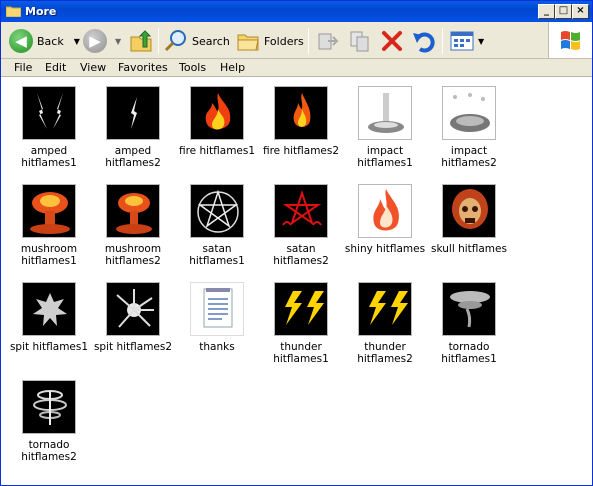 Image resolution: width=593 pixels, height=486 pixels. I want to click on folder-icon, so click(13, 11).